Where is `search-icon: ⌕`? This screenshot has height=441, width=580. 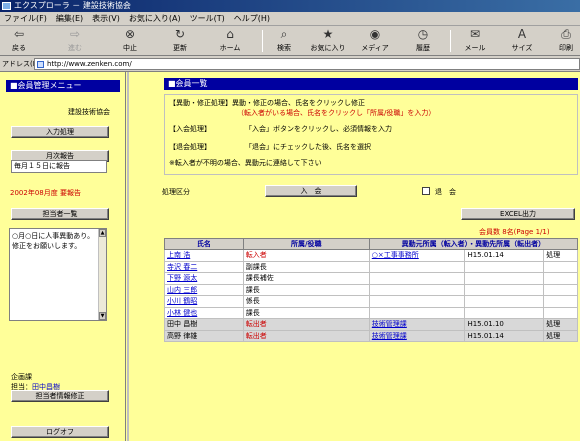
search-icon: ⌕ is located at coordinates (284, 34).